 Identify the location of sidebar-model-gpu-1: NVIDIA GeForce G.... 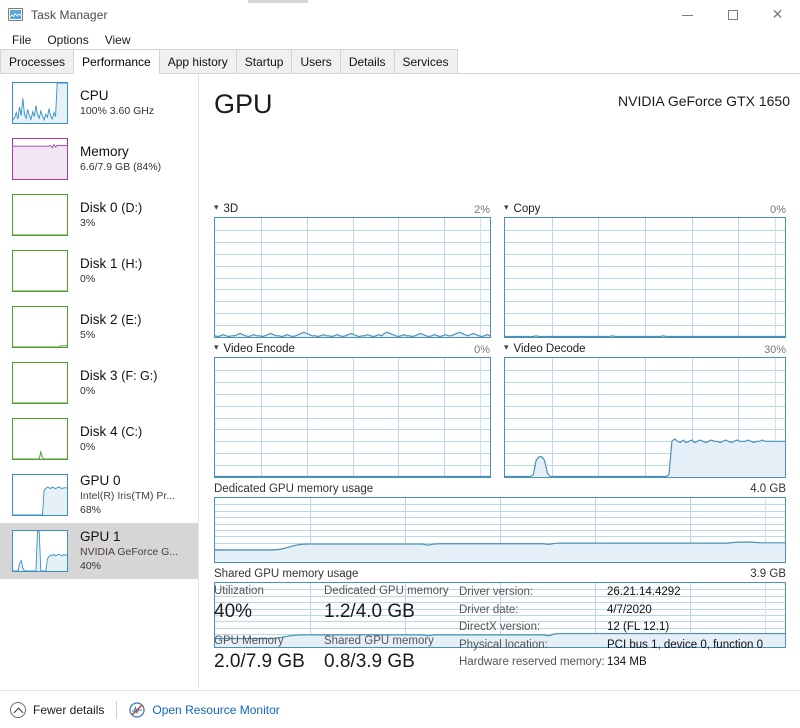
(129, 552).